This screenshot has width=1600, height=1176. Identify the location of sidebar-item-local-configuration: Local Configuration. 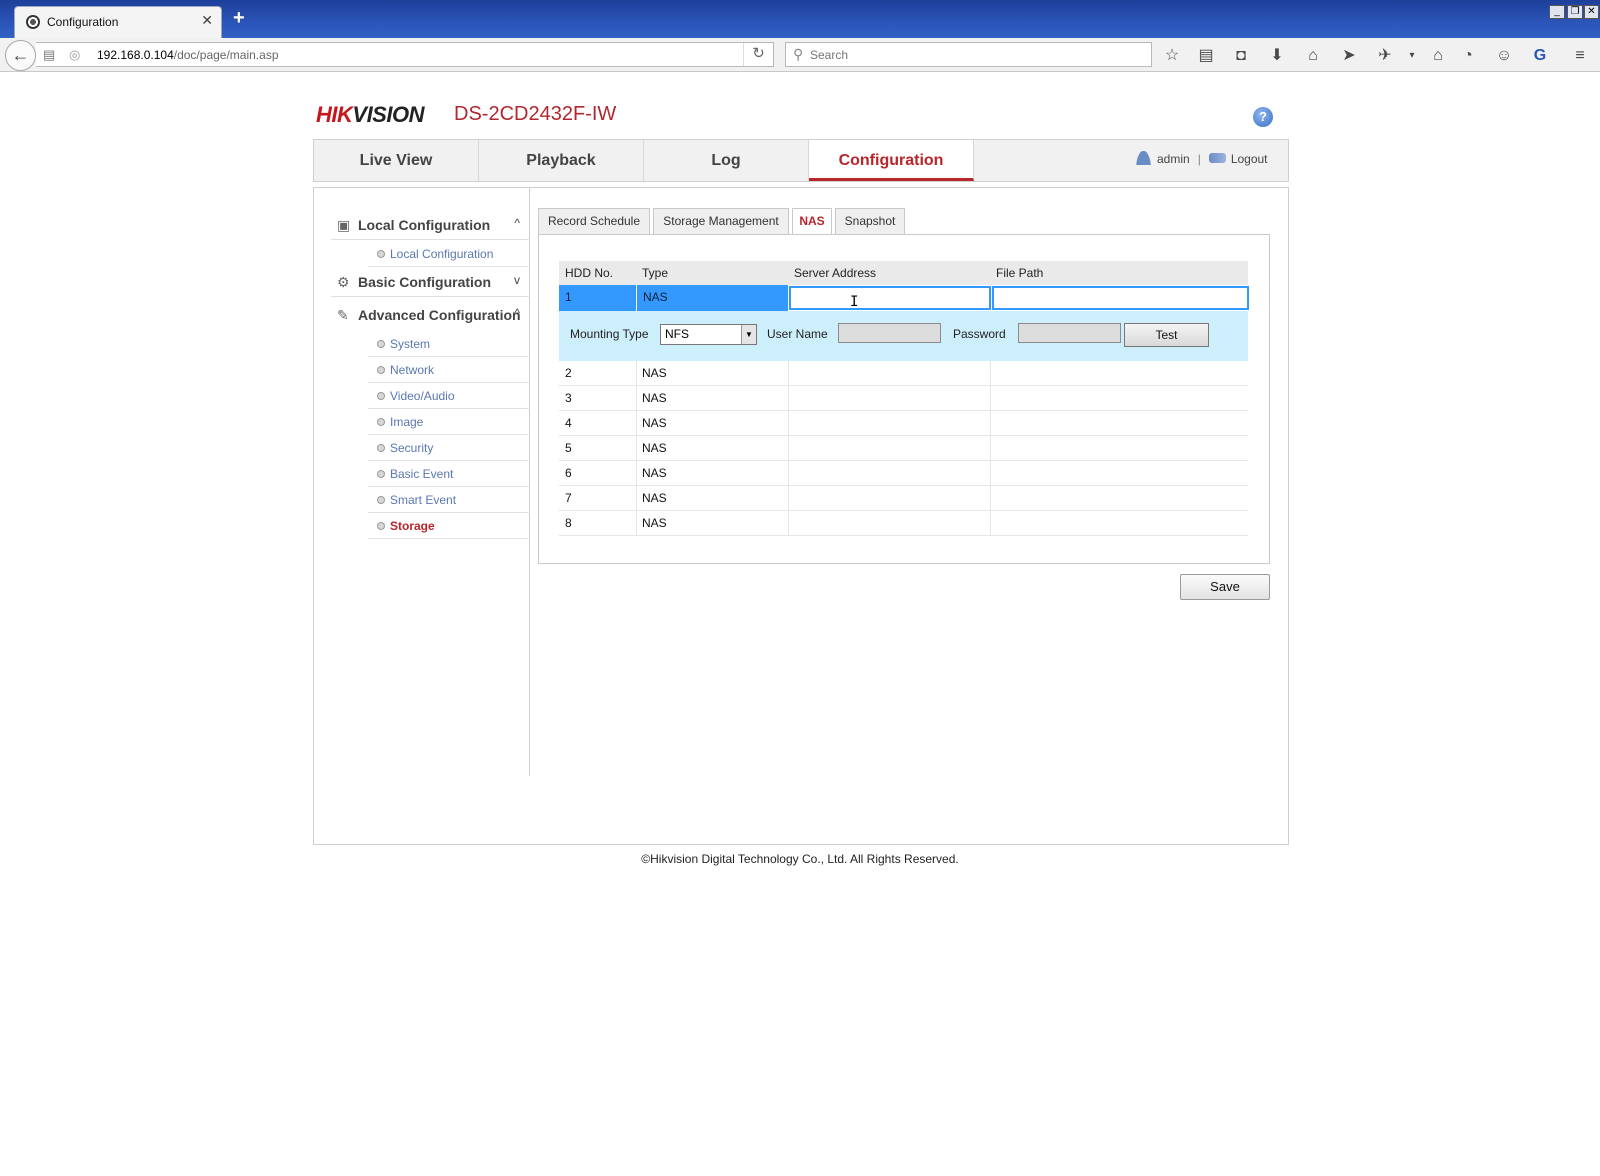
(449, 254).